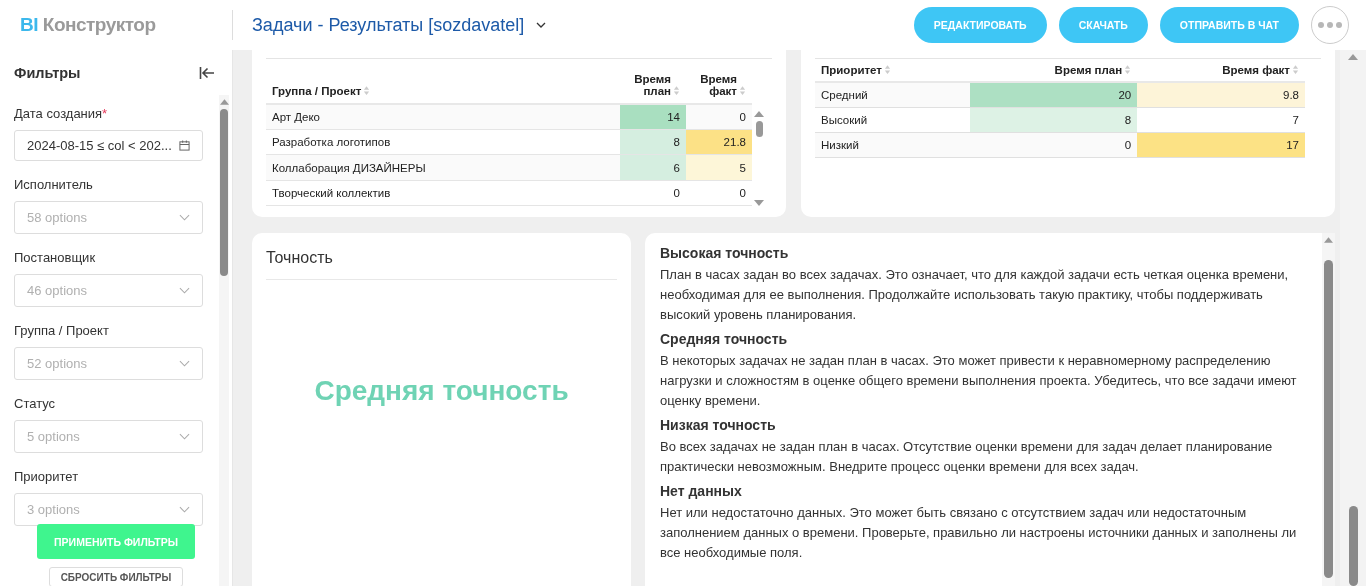 The width and height of the screenshot is (1366, 586). I want to click on column-header: Группа / Проект, so click(317, 91).